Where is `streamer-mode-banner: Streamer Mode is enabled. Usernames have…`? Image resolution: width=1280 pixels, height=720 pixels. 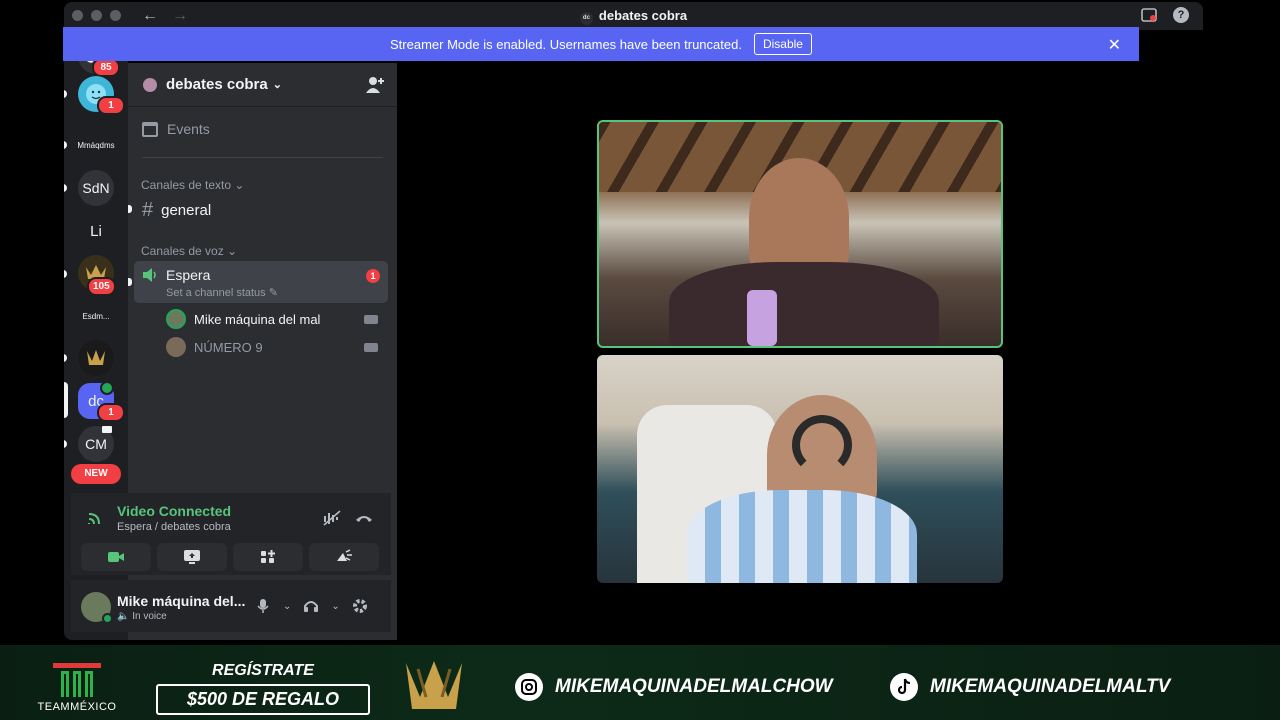 streamer-mode-banner: Streamer Mode is enabled. Usernames have… is located at coordinates (601, 44).